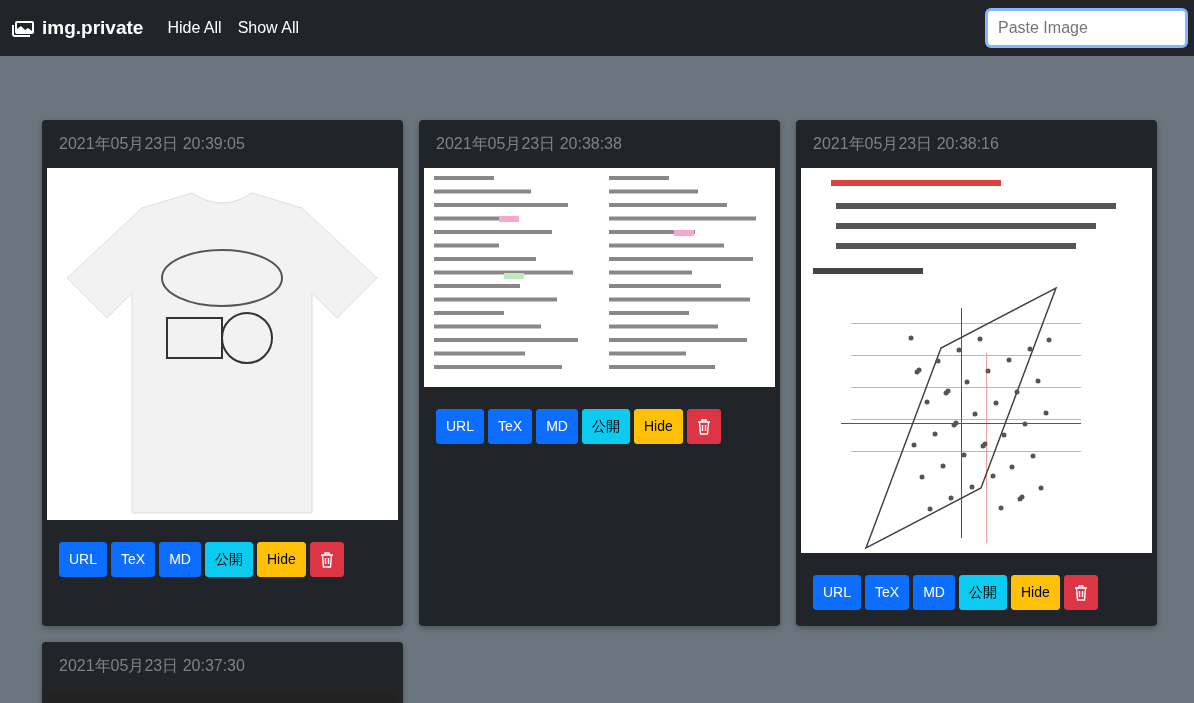 This screenshot has height=703, width=1194. What do you see at coordinates (152, 666) in the screenshot?
I see `timestamp: 2021年05月23日 20:37:30` at bounding box center [152, 666].